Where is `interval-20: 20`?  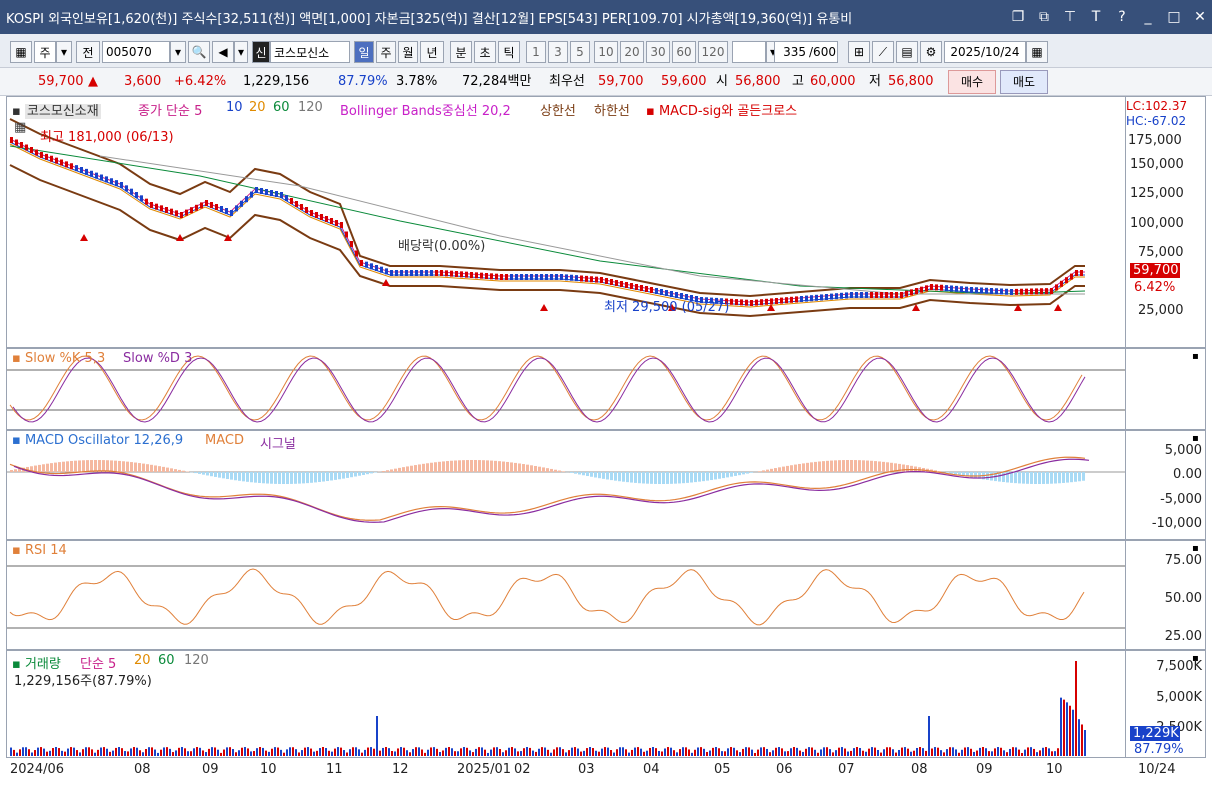 interval-20: 20 is located at coordinates (632, 52).